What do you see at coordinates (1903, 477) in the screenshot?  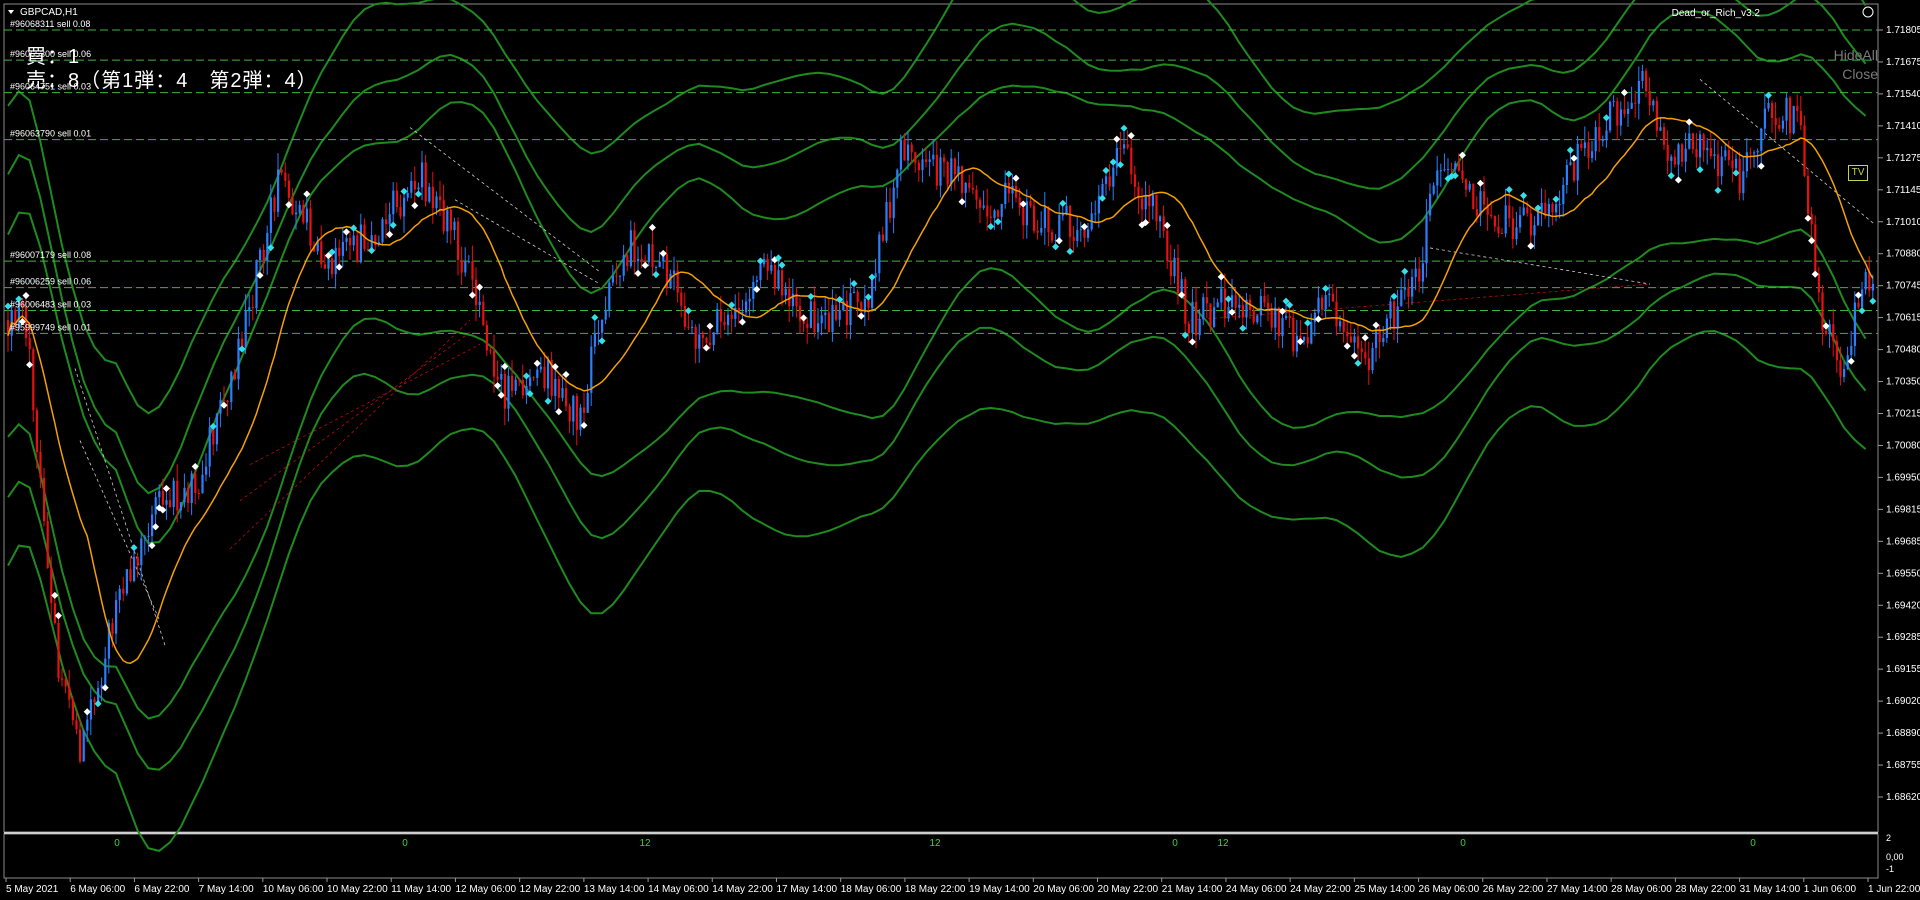 I see `price-label: 1.69950` at bounding box center [1903, 477].